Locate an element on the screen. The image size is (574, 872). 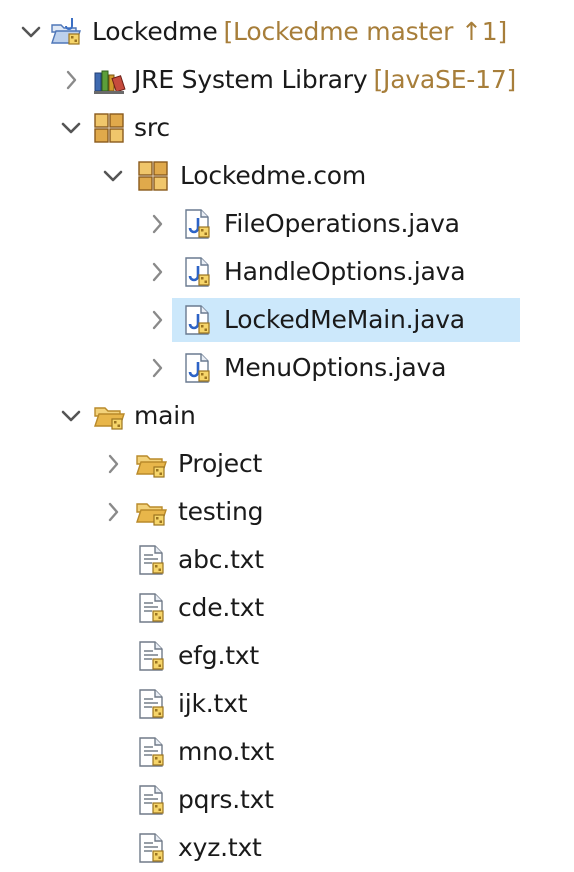
package-icon is located at coordinates (153, 176).